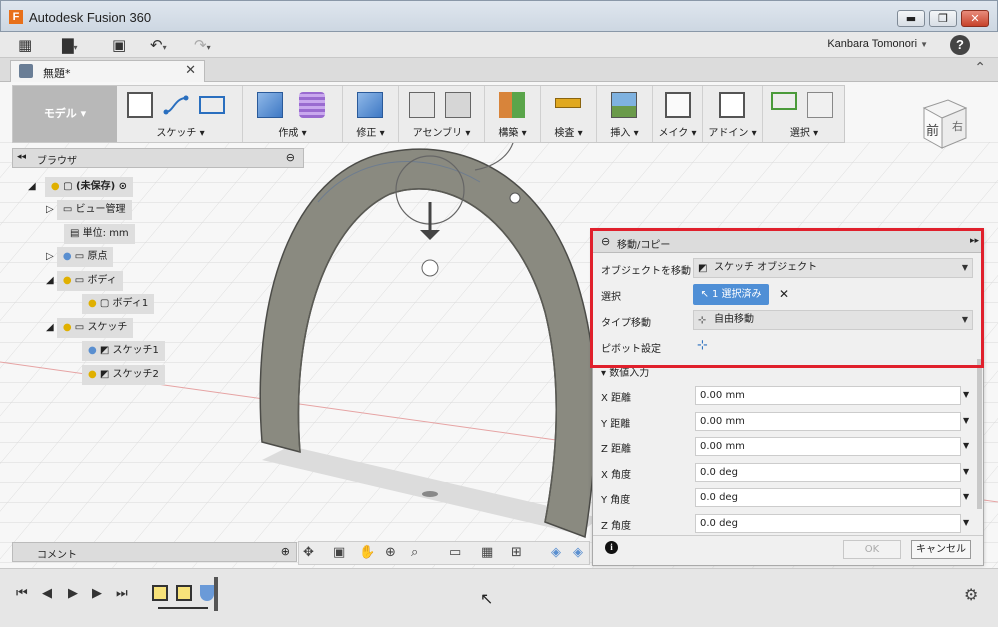 The height and width of the screenshot is (627, 998). I want to click on zoom-icon: ⊕, so click(390, 552).